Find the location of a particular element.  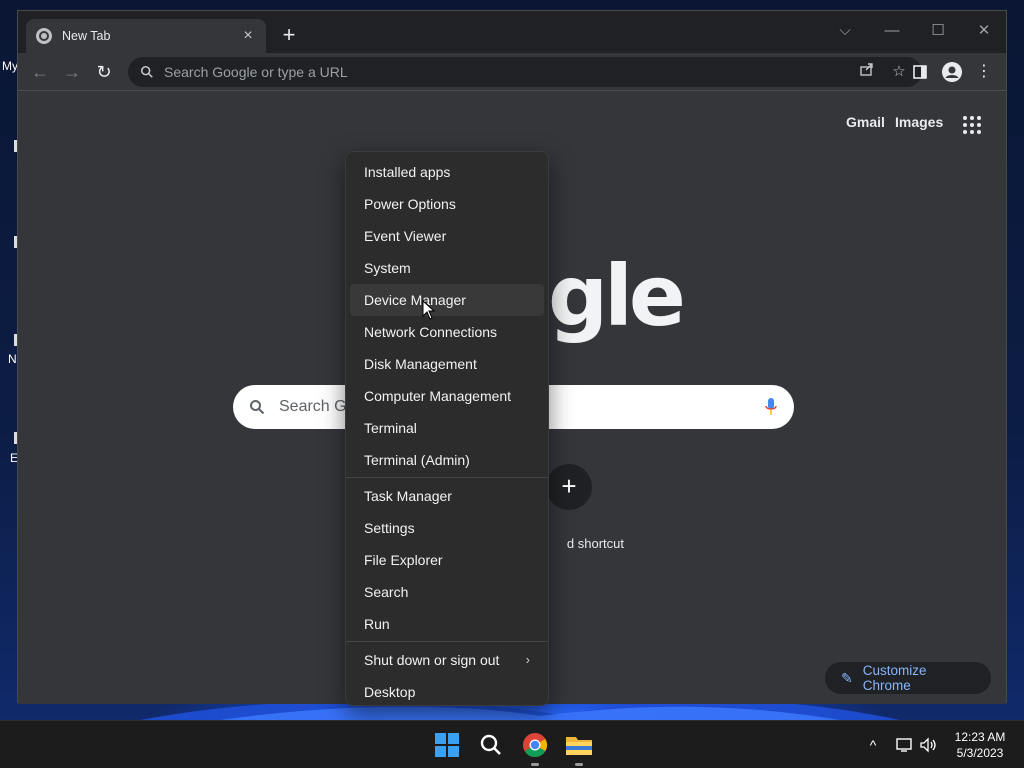

desktop-icon-label: My is located at coordinates (10, 66).